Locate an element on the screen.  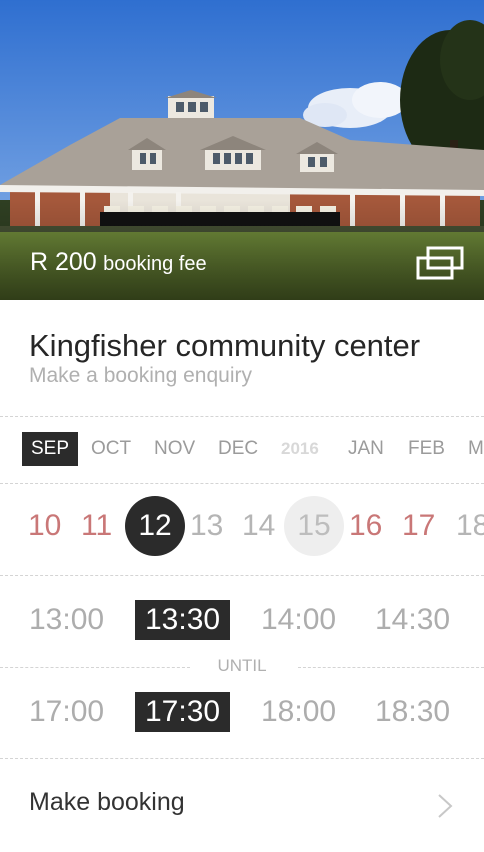
year-label: 2016 is located at coordinates (300, 448).